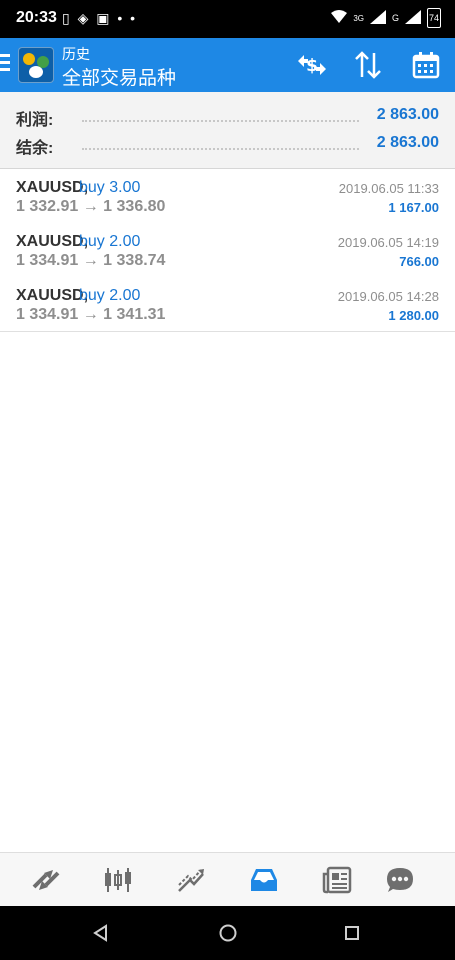  What do you see at coordinates (91, 260) in the screenshot?
I see `trade-prices: 1 334.91 → 1 338.74` at bounding box center [91, 260].